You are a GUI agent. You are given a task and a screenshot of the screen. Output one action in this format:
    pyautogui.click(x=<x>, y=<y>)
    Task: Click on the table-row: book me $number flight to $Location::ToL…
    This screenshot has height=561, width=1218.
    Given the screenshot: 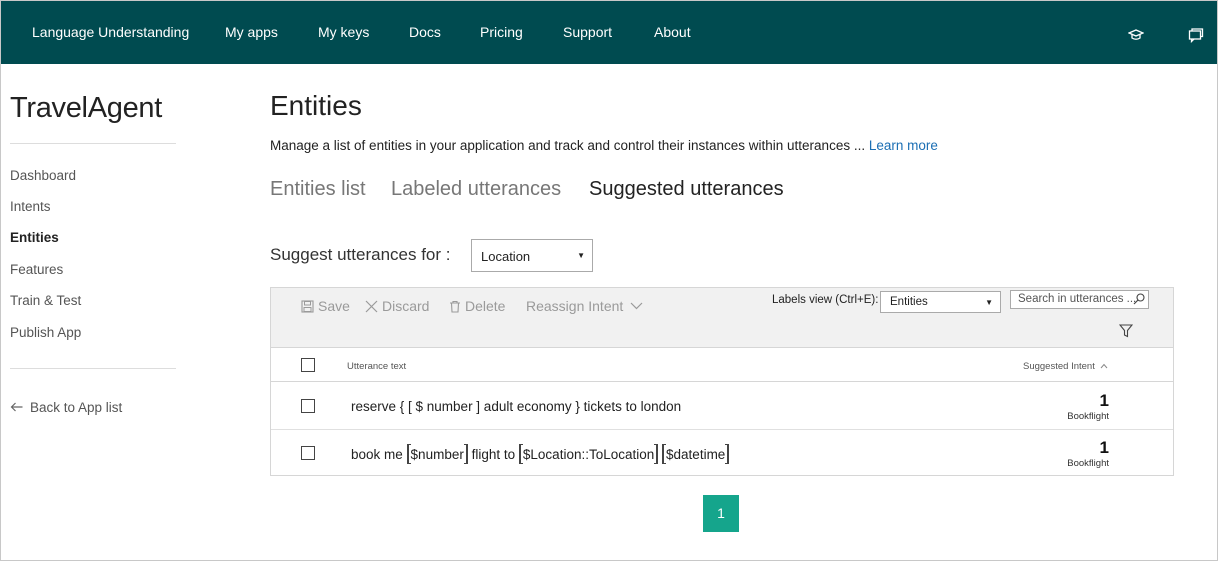 What is the action you would take?
    pyautogui.click(x=722, y=453)
    